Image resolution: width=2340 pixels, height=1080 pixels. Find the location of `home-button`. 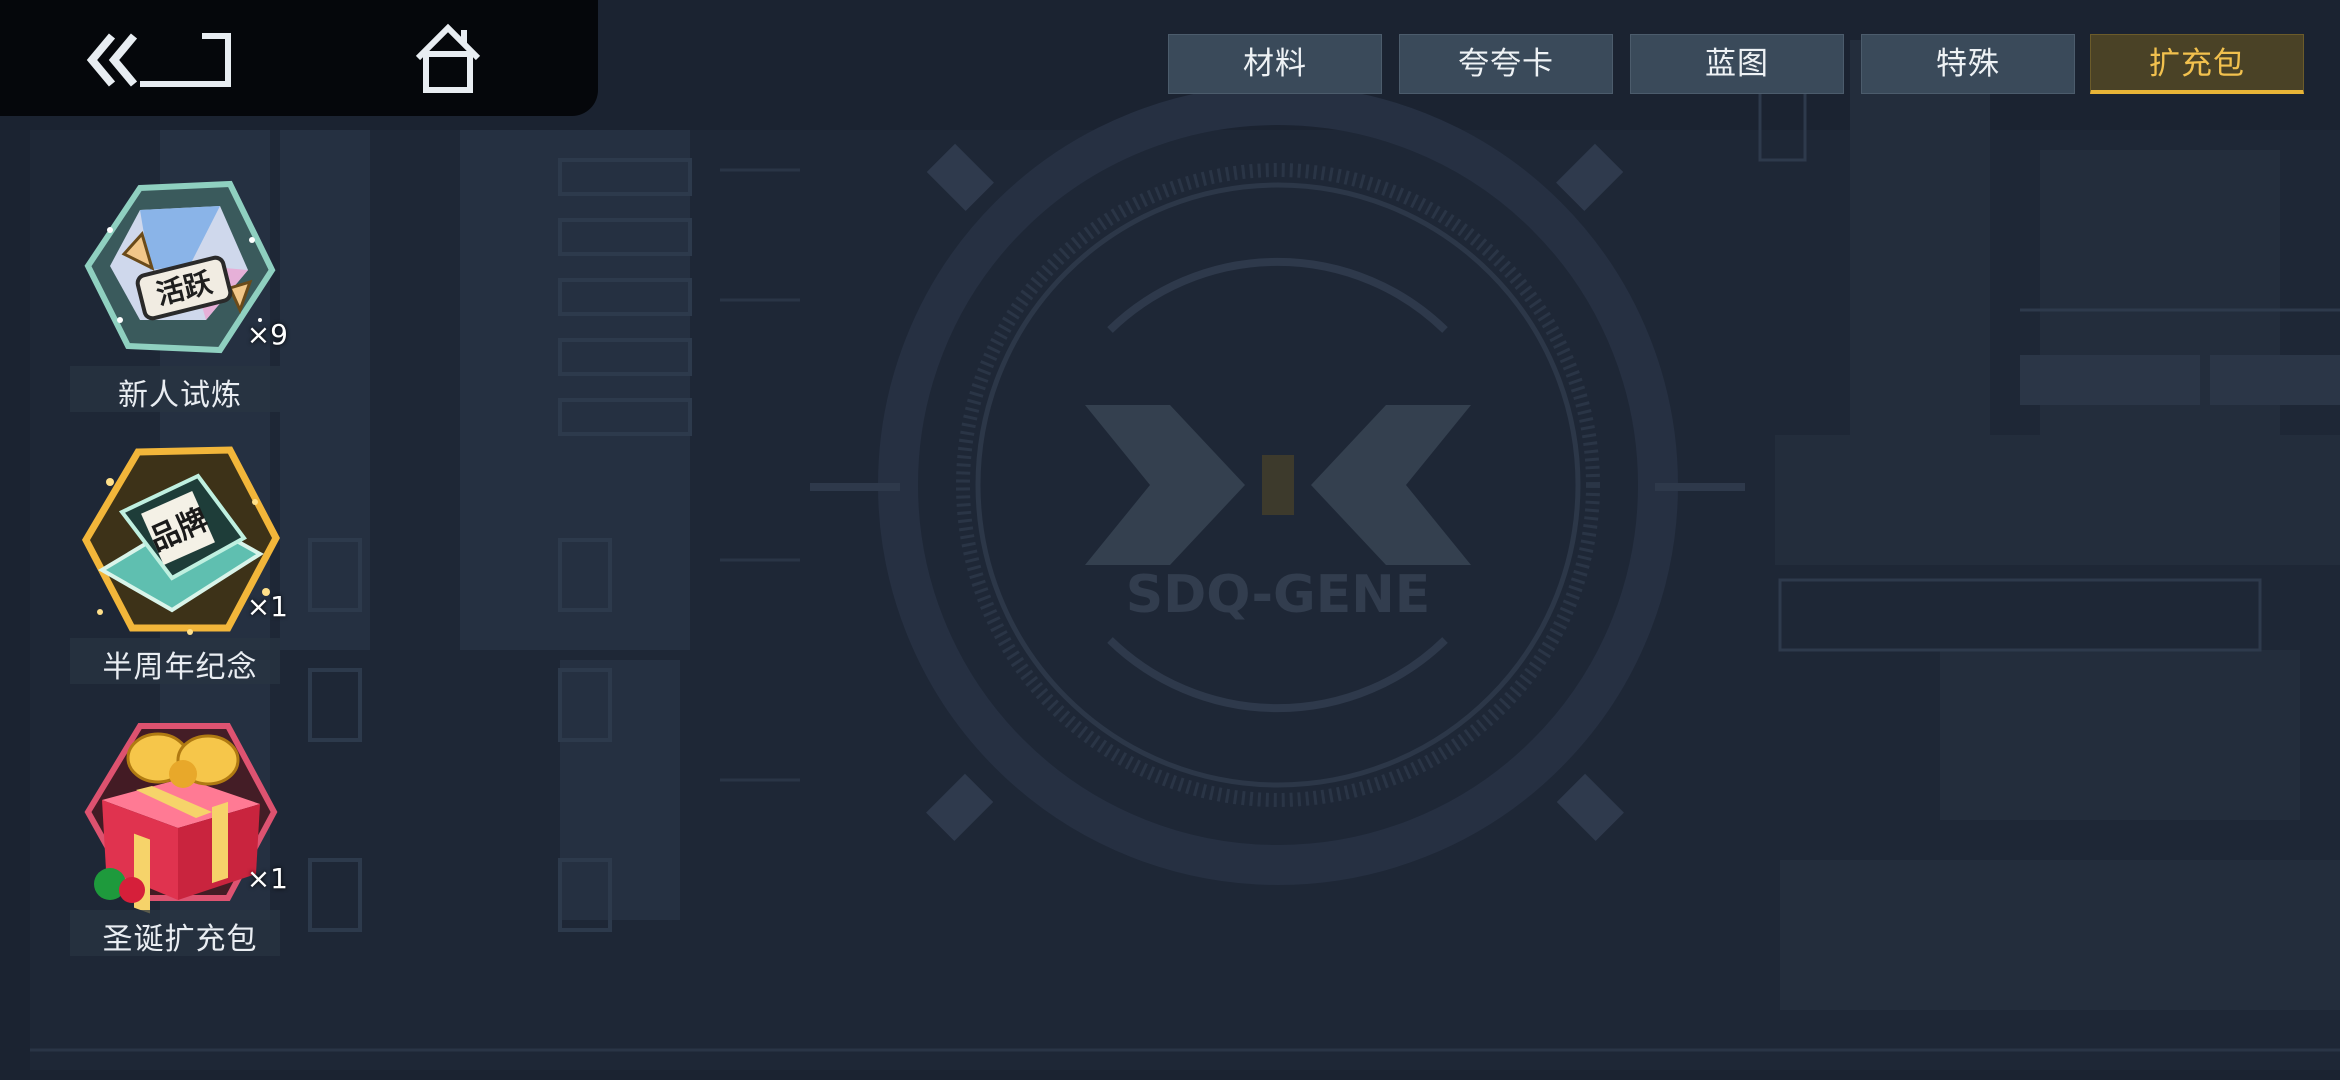

home-button is located at coordinates (448, 60).